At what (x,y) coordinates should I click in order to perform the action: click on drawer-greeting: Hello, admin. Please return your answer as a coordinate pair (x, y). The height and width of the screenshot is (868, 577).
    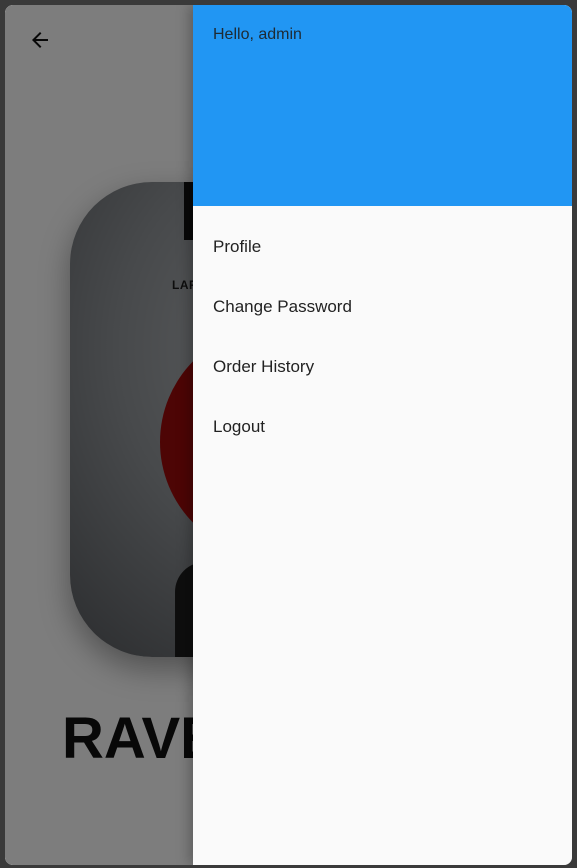
    Looking at the image, I should click on (257, 34).